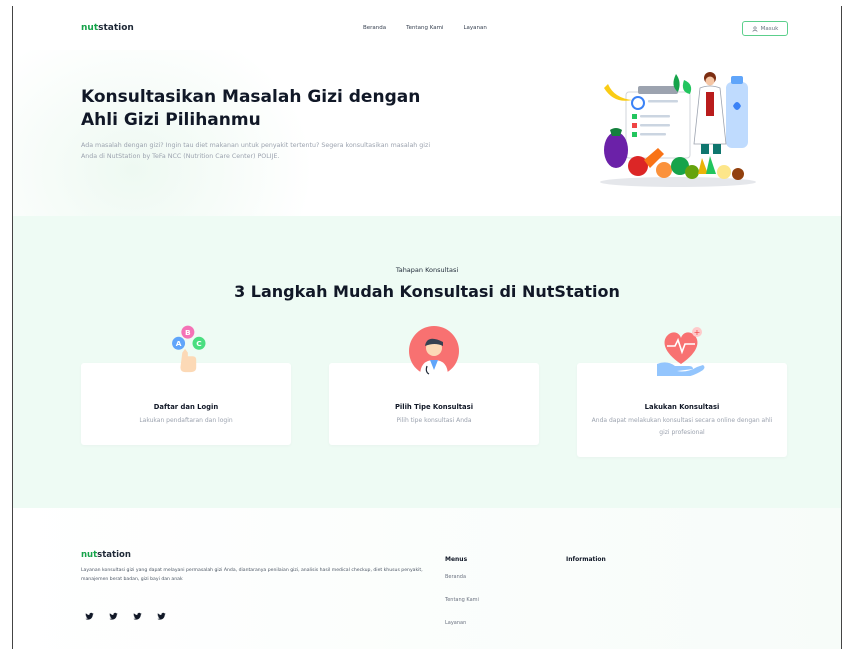  Describe the element at coordinates (189, 349) in the screenshot. I see `abc-bubbles-icon: A B C` at that location.